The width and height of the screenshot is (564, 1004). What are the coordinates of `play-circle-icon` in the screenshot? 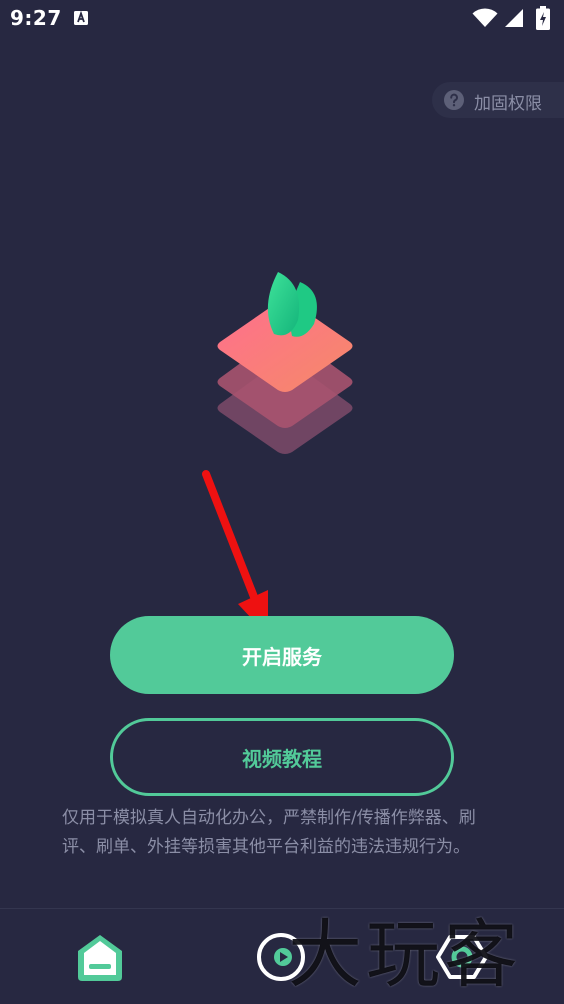 It's located at (281, 957).